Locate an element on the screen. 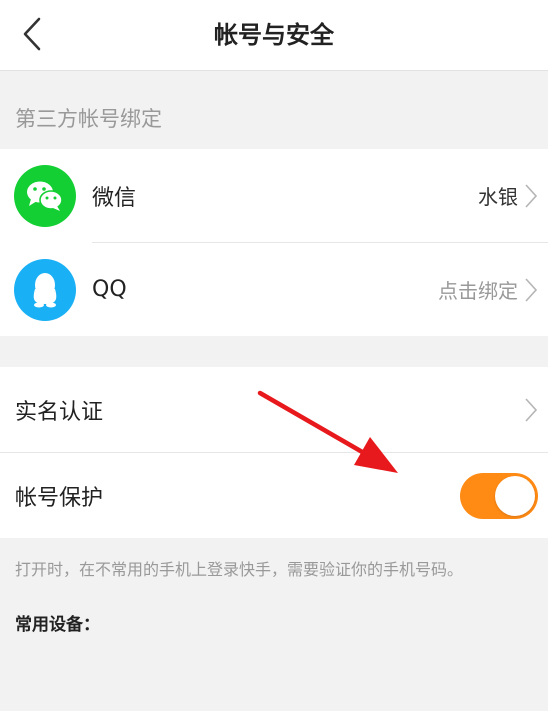  account-protection-toggle is located at coordinates (499, 496).